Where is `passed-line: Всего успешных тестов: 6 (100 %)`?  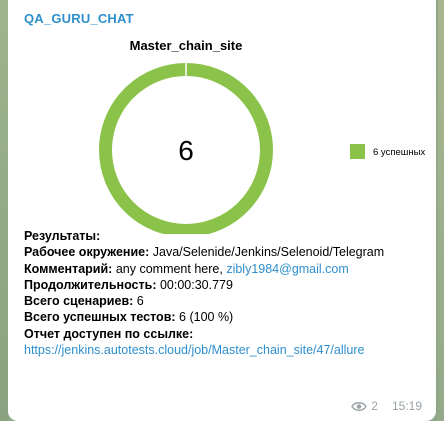
passed-line: Всего успешных тестов: 6 (100 %) is located at coordinates (129, 317).